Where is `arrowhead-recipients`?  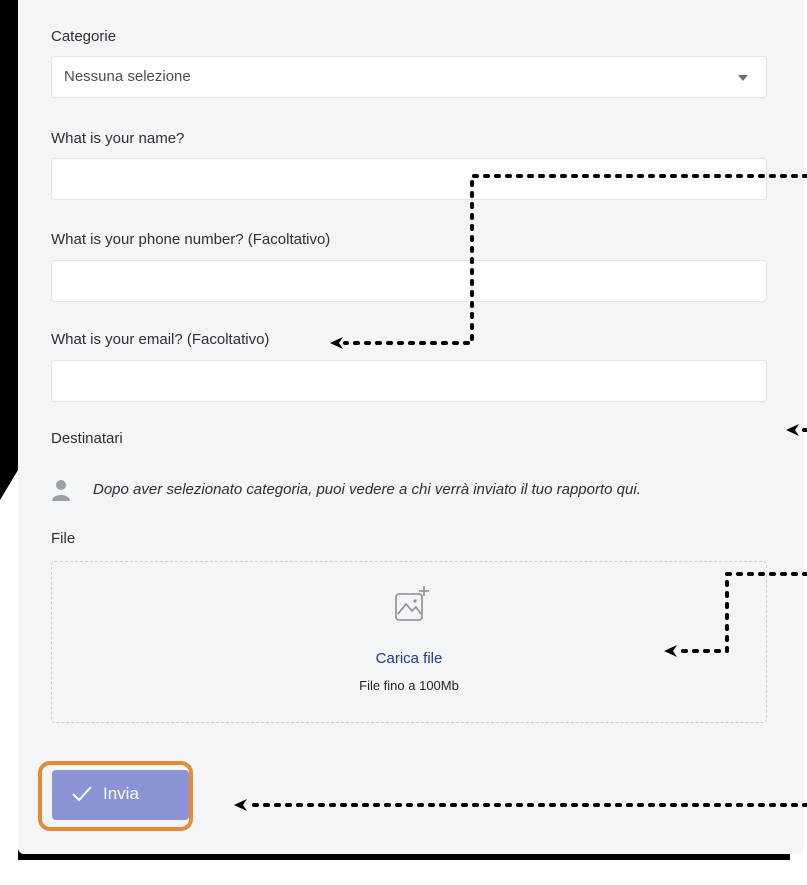
arrowhead-recipients is located at coordinates (792, 430).